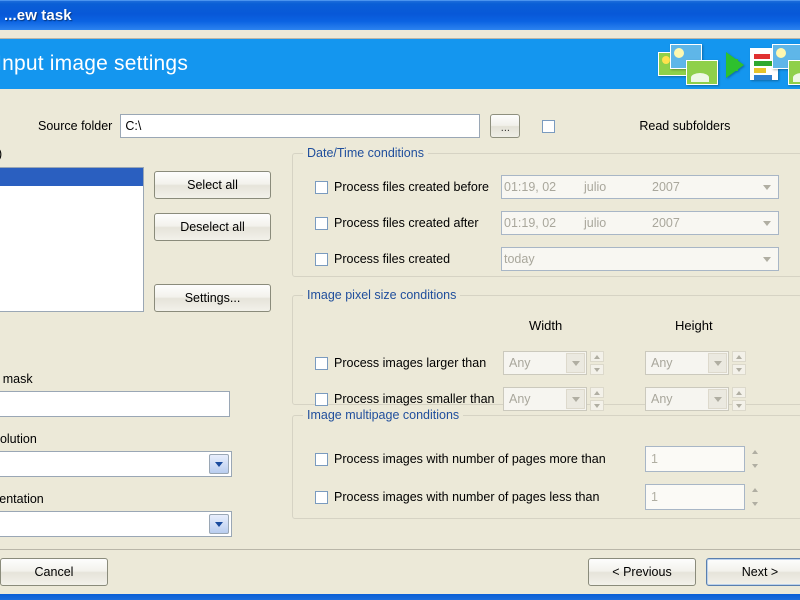  What do you see at coordinates (400, 64) in the screenshot?
I see `wizard-header: . Input image settings` at bounding box center [400, 64].